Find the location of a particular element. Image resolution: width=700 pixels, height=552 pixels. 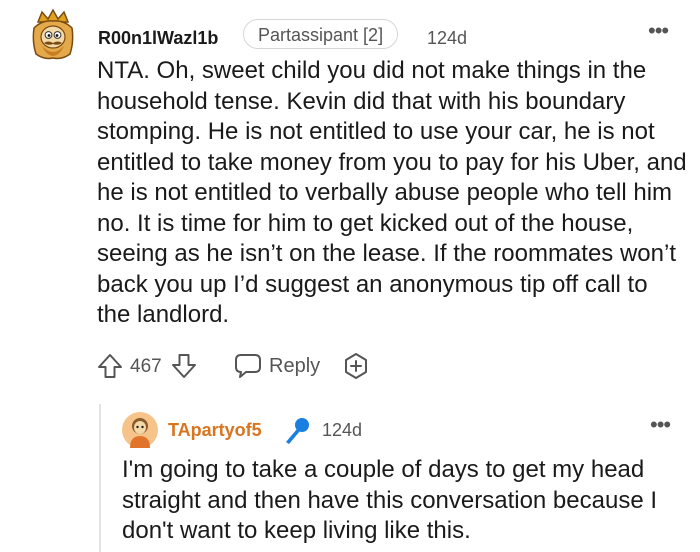

op-username: TApartyof5 is located at coordinates (215, 430).